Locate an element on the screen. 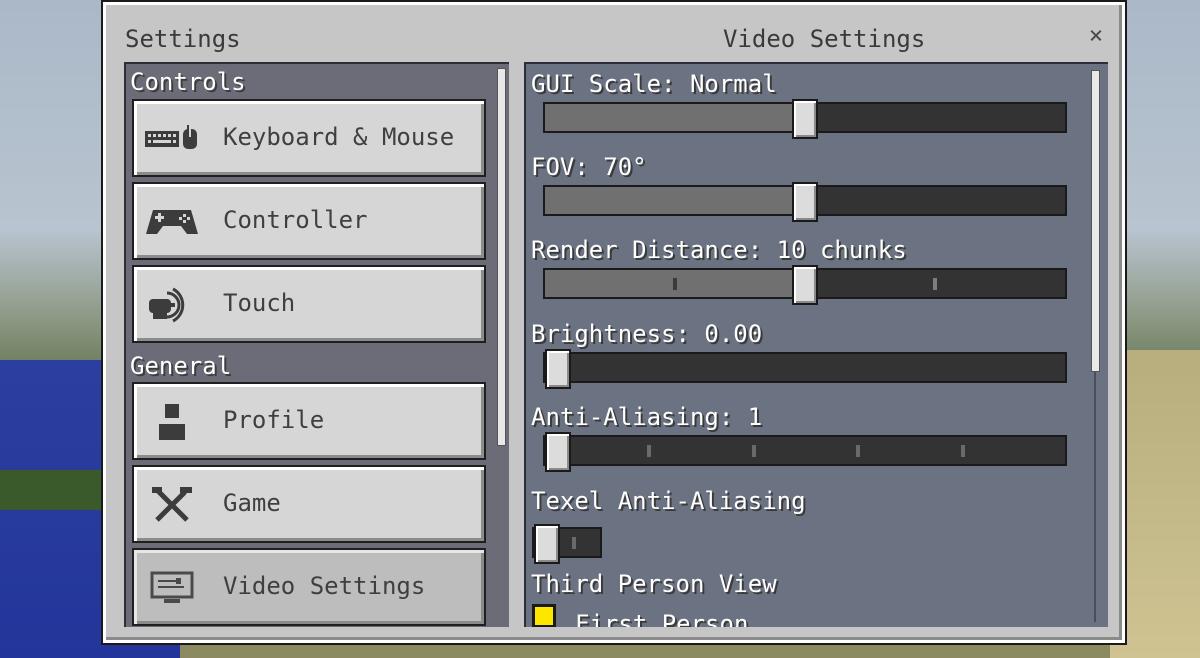 This screenshot has width=1200, height=658. sidebar-item-label: Game is located at coordinates (252, 503).